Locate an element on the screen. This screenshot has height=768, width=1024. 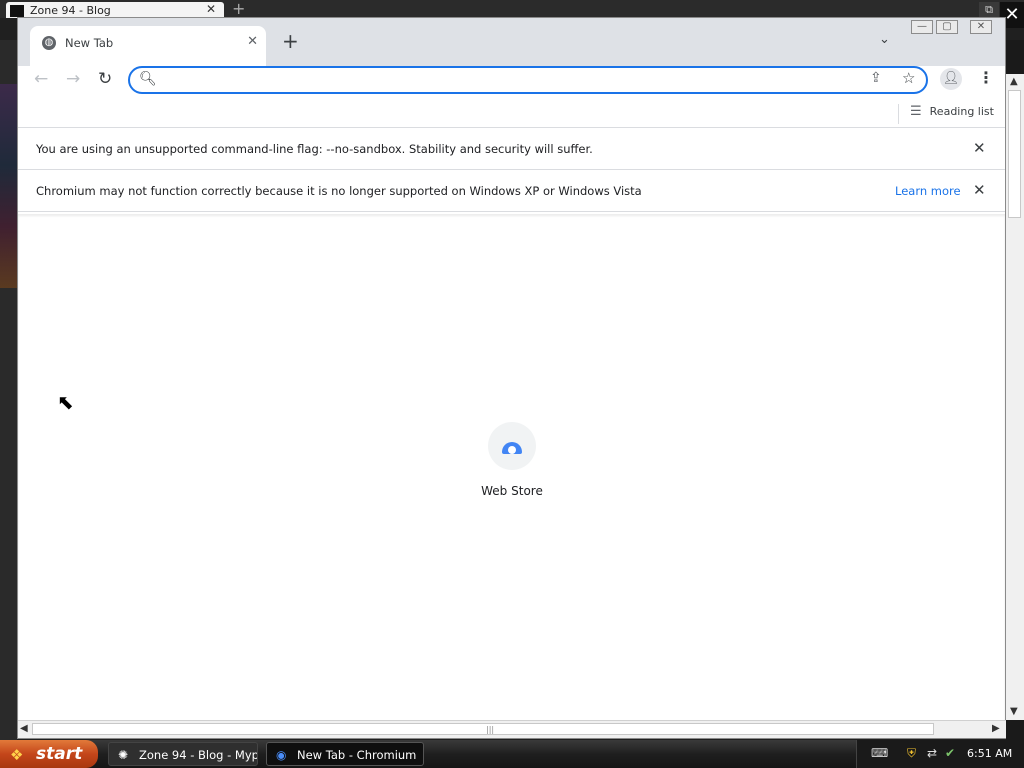
star-icon: ☆ is located at coordinates (908, 78).